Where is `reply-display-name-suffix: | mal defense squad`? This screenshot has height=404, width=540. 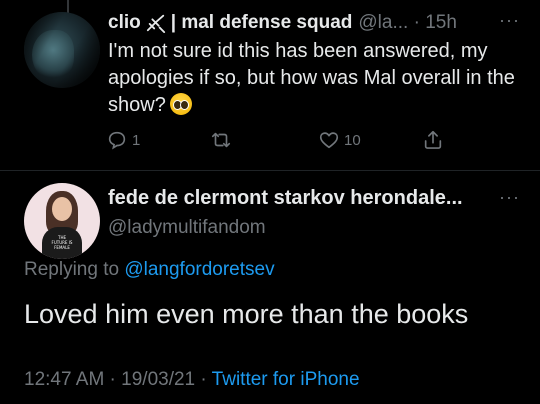 reply-display-name-suffix: | mal defense squad is located at coordinates (261, 22).